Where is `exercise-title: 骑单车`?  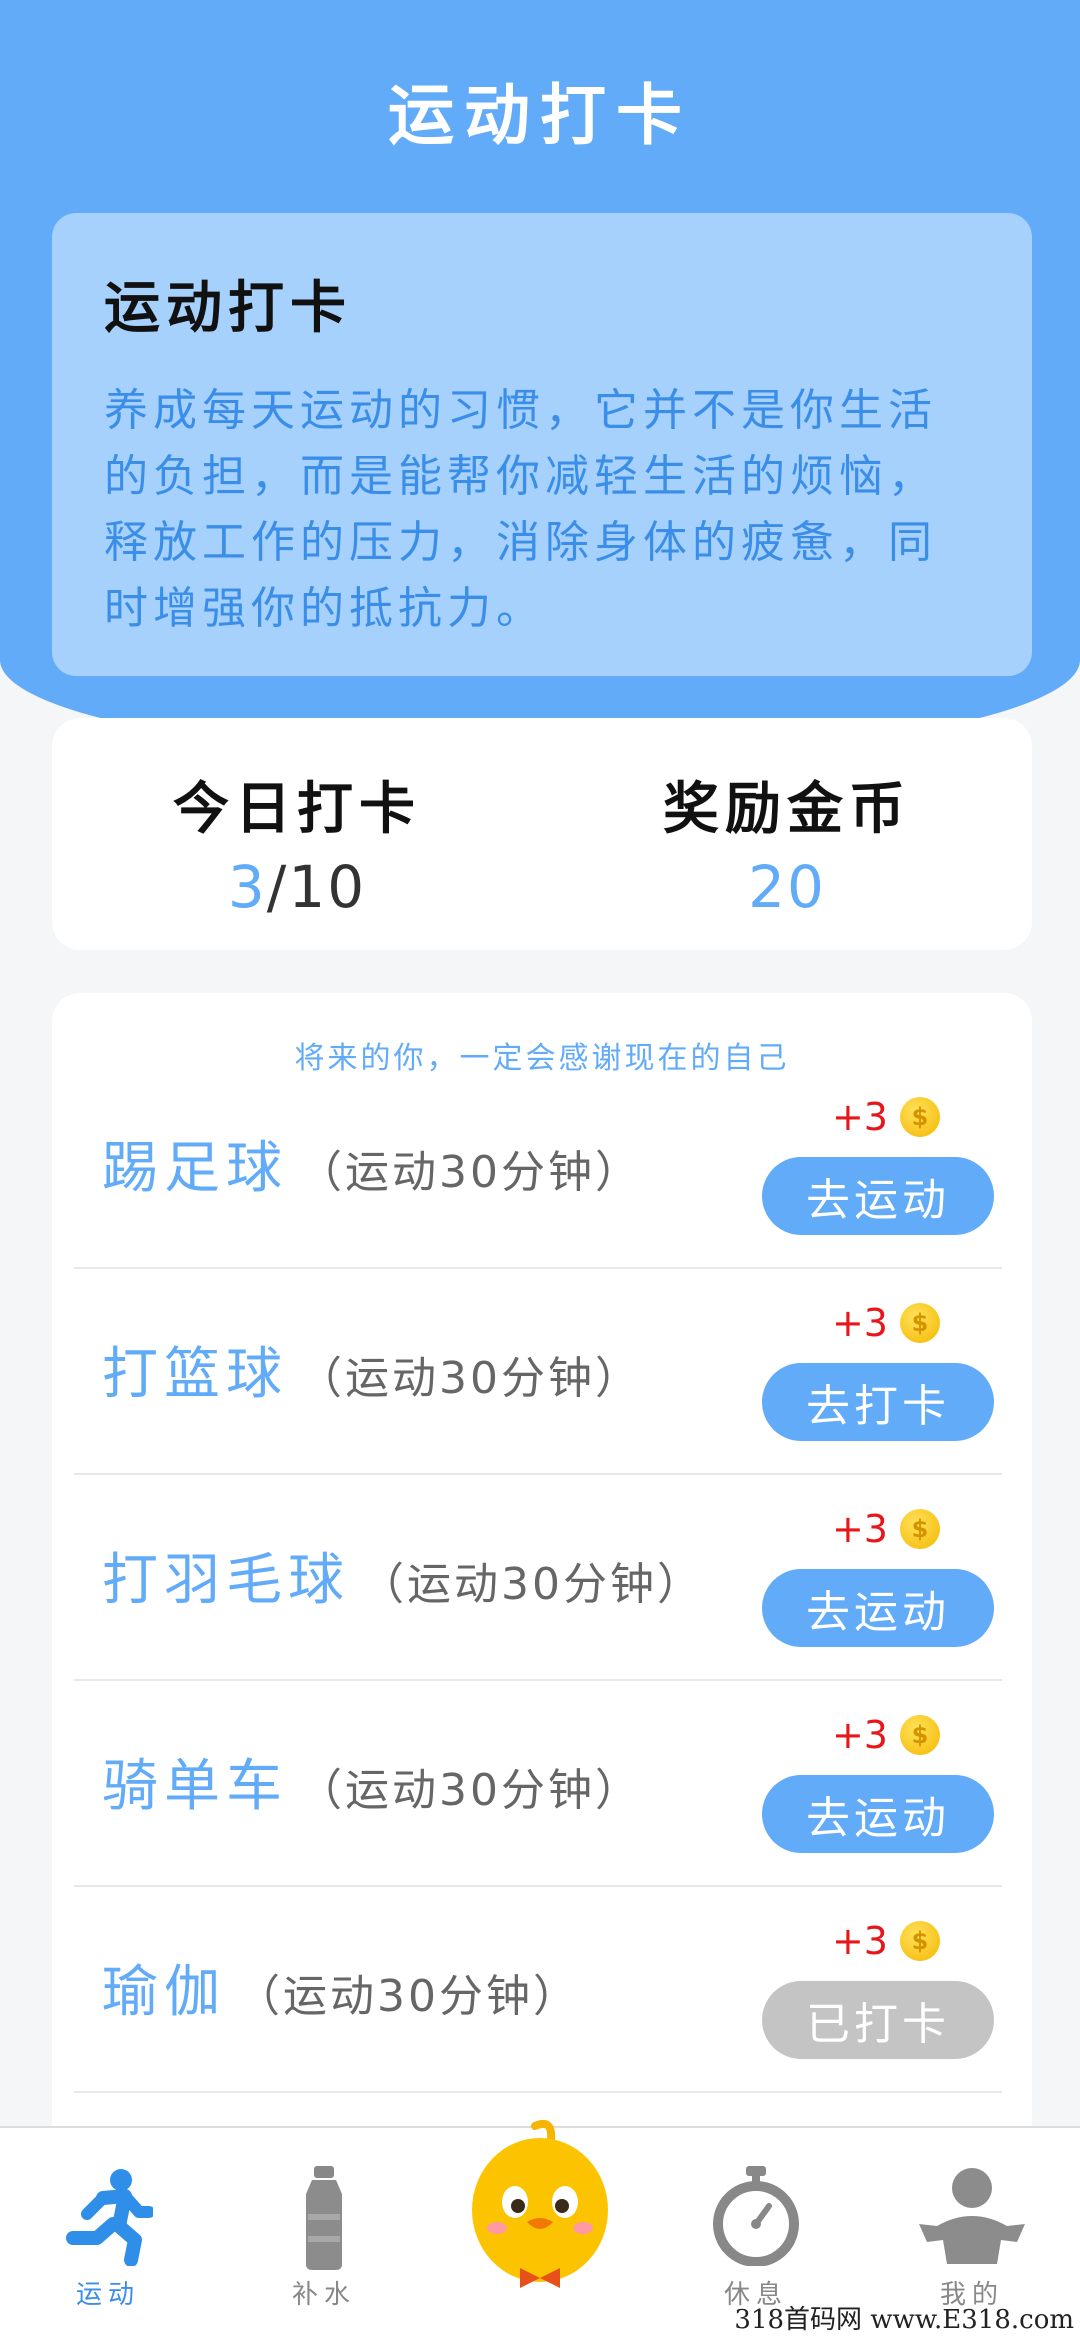
exercise-title: 骑单车 is located at coordinates (195, 1786).